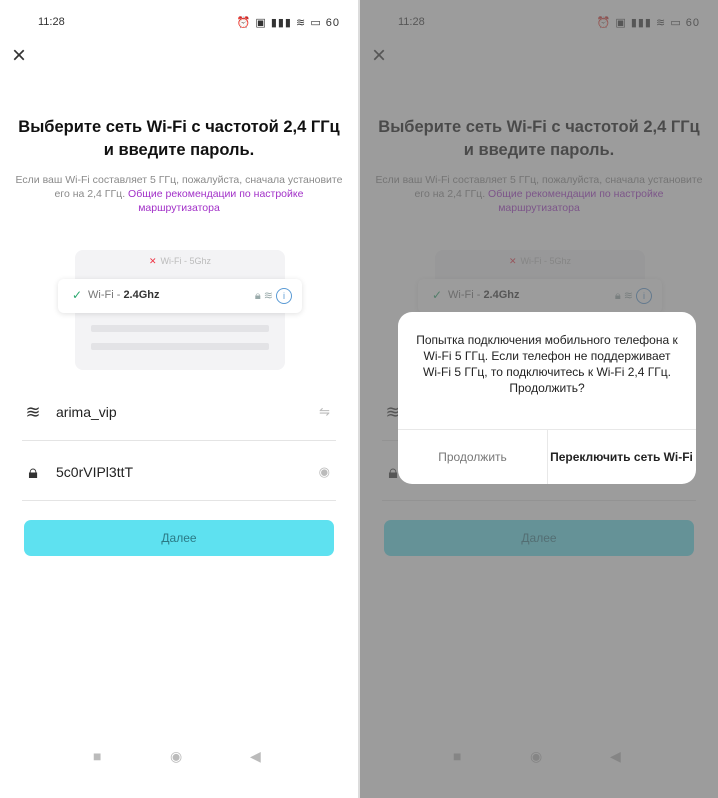 The width and height of the screenshot is (718, 798). What do you see at coordinates (86, 412) in the screenshot?
I see `ssid-value: arima_vip` at bounding box center [86, 412].